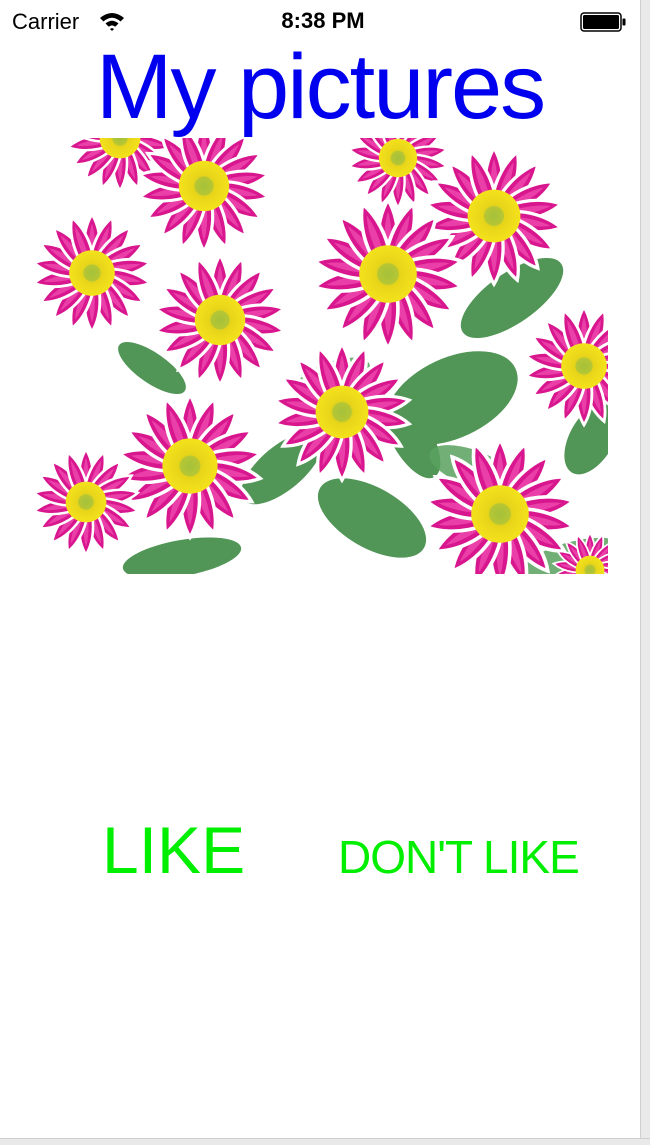 This screenshot has width=650, height=1145. What do you see at coordinates (645, 572) in the screenshot?
I see `simulator-frame-edge` at bounding box center [645, 572].